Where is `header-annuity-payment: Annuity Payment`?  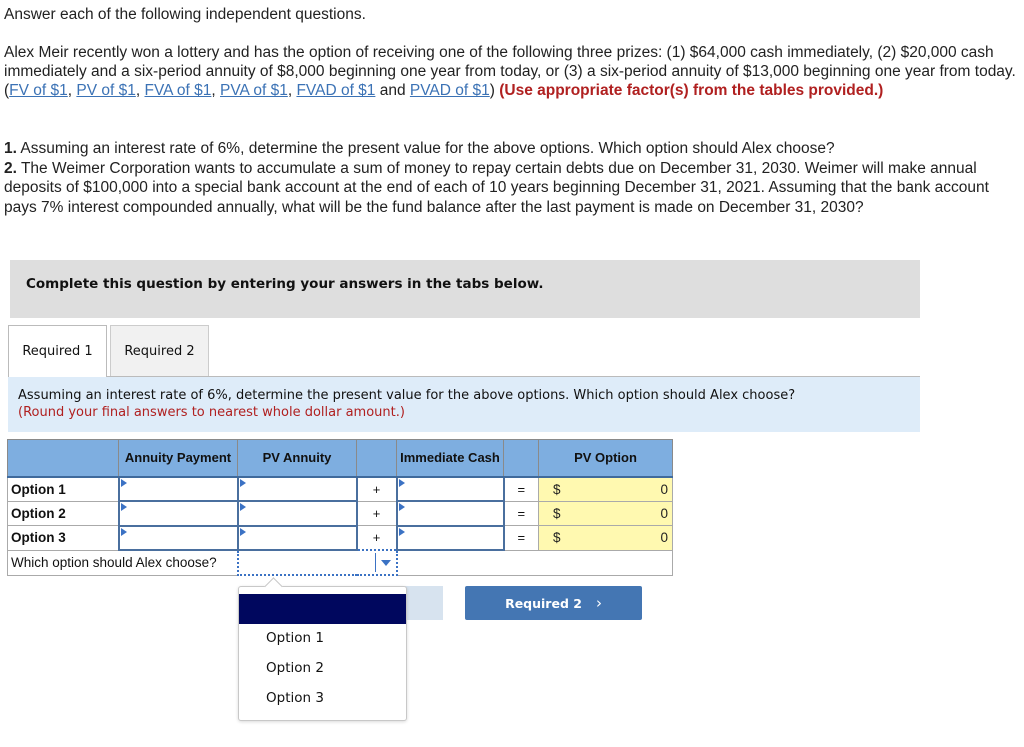
header-annuity-payment: Annuity Payment is located at coordinates (178, 458).